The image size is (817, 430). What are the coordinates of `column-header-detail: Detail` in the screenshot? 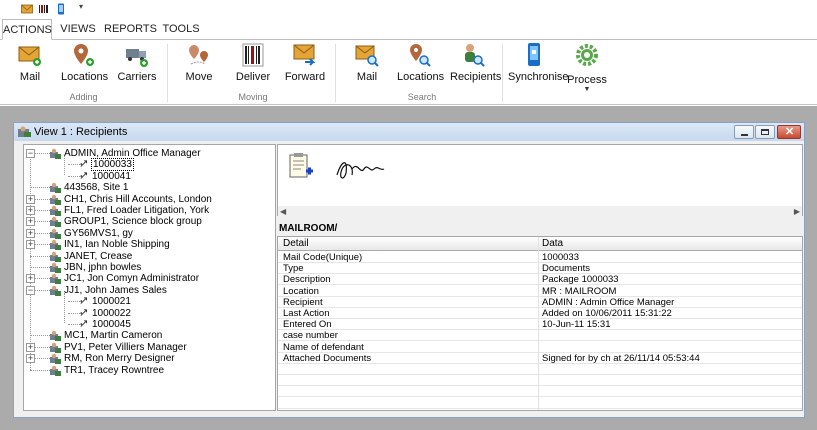 It's located at (296, 243).